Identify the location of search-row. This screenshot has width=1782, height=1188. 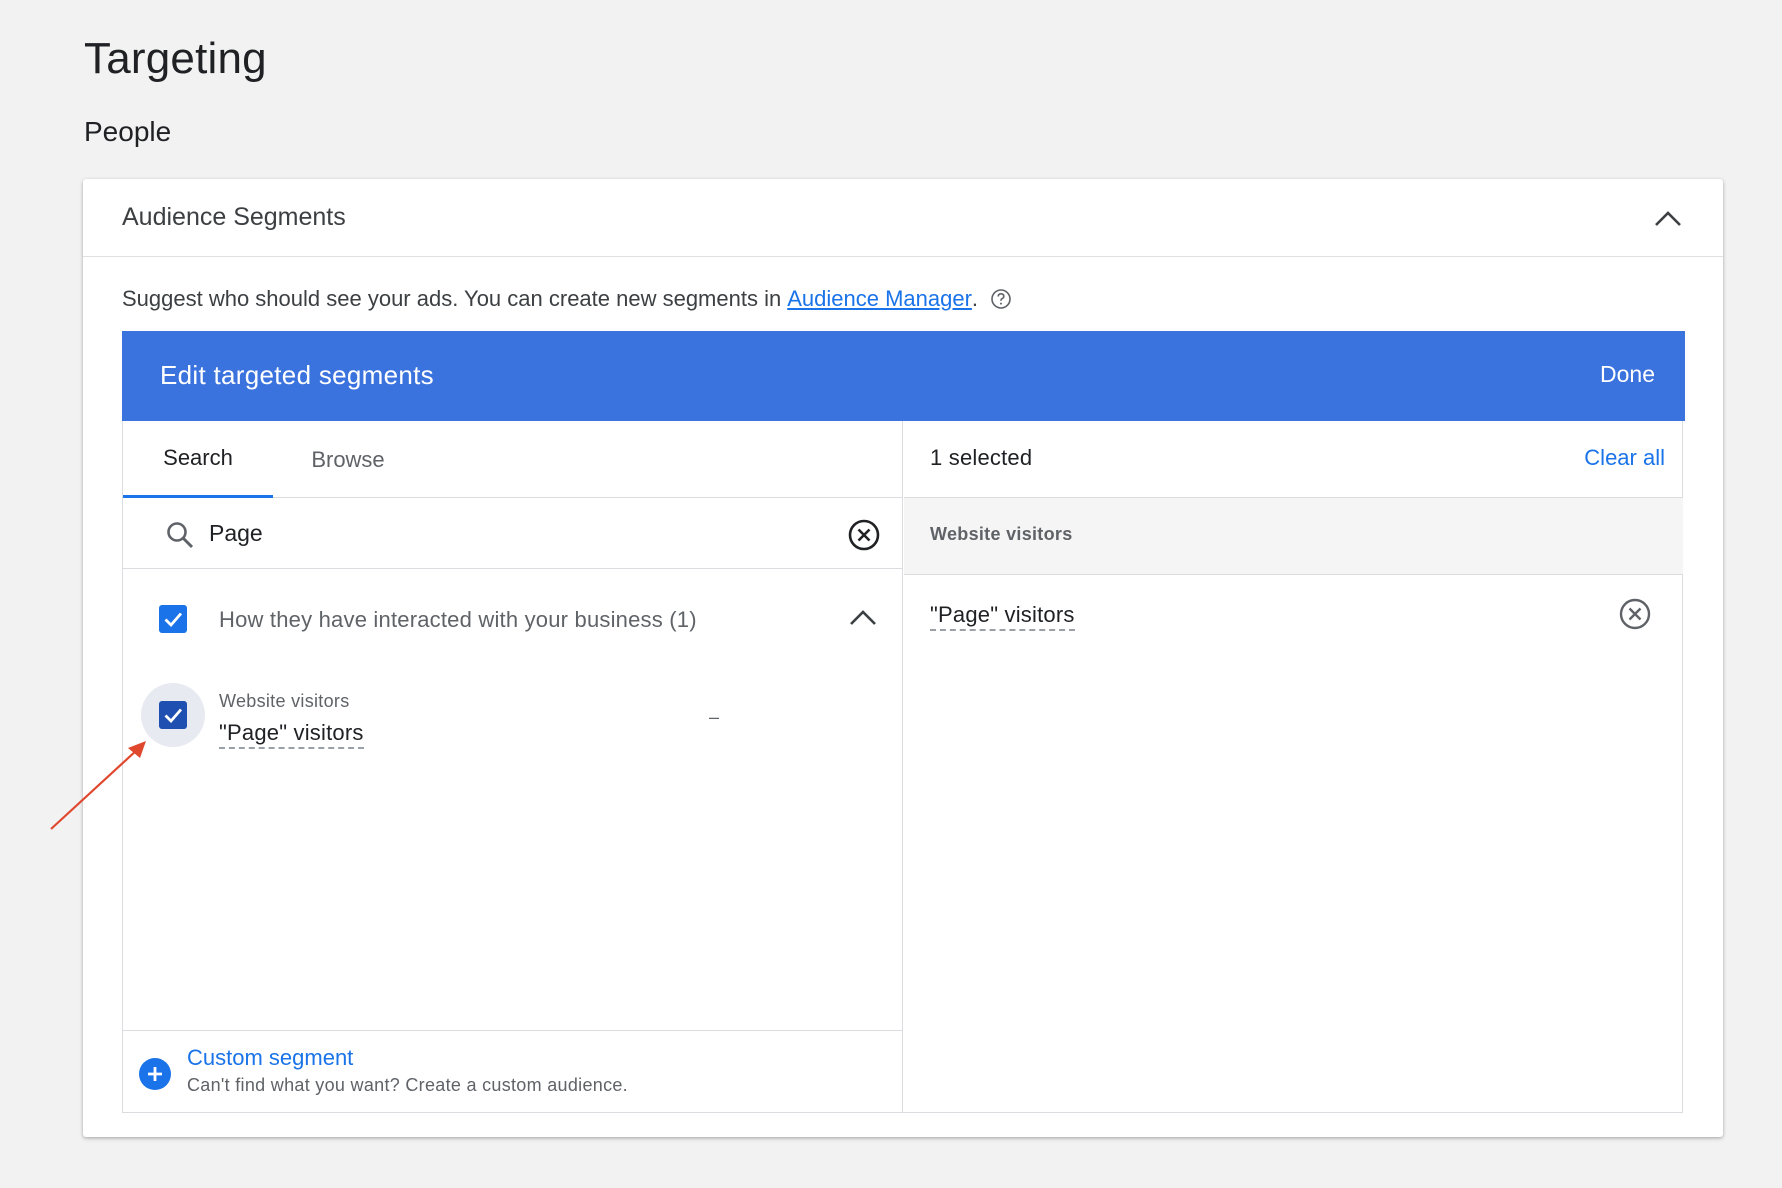
(513, 533).